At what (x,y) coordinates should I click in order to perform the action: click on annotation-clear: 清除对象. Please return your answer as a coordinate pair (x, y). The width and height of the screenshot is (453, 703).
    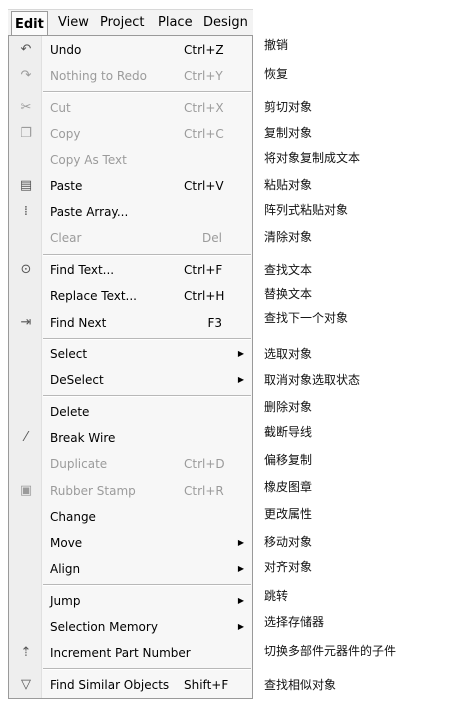
    Looking at the image, I should click on (288, 237).